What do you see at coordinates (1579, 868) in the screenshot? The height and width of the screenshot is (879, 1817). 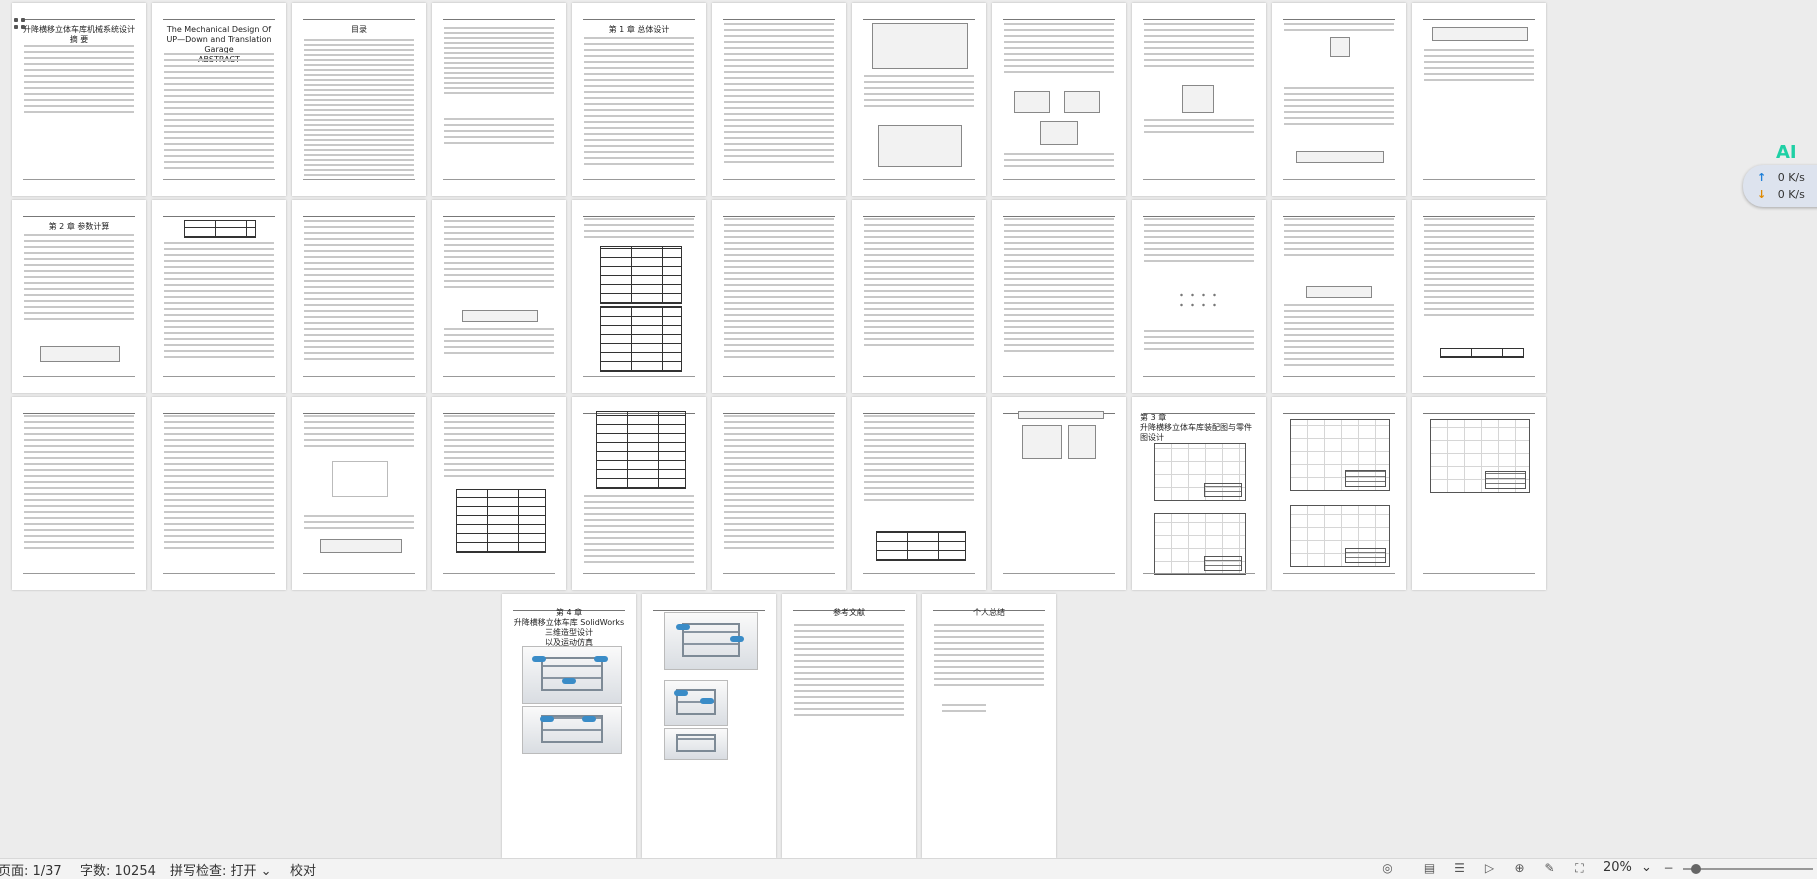 I see `fit-page-icon: ⛶` at bounding box center [1579, 868].